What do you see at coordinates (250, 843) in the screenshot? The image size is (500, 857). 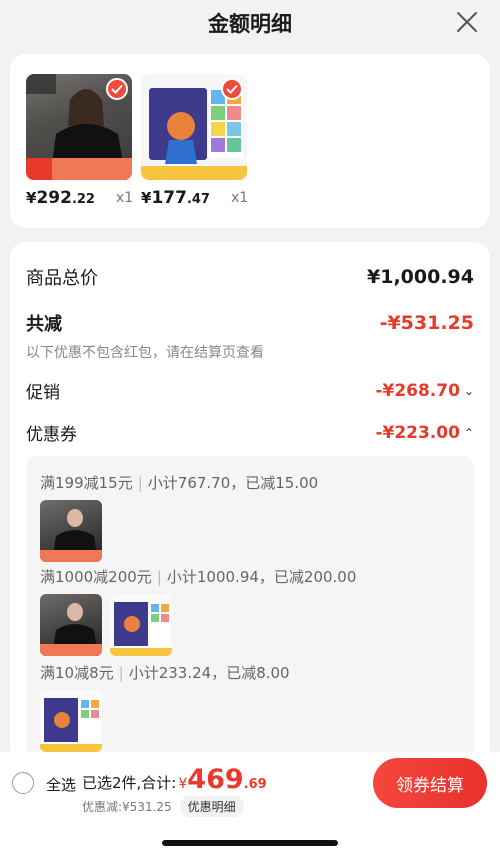 I see `home-indicator` at bounding box center [250, 843].